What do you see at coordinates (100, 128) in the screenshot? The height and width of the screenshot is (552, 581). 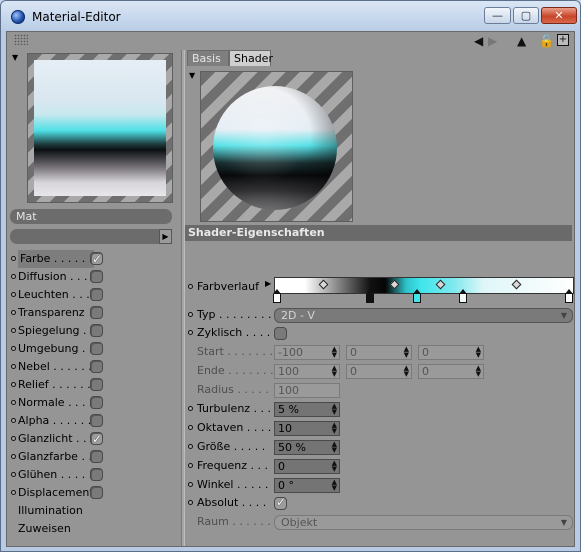 I see `material-preview` at bounding box center [100, 128].